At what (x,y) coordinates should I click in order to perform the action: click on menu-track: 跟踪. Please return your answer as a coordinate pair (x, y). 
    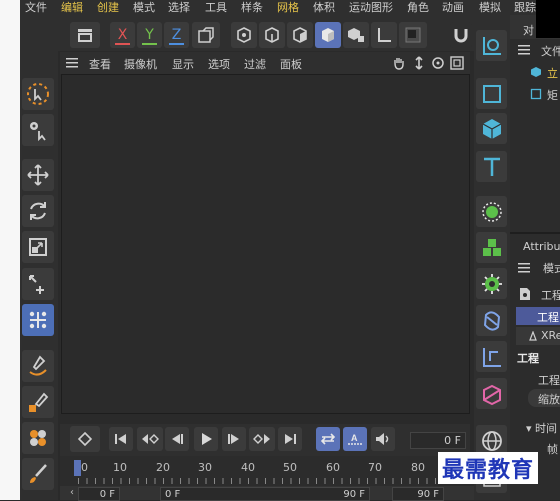
    Looking at the image, I should click on (525, 7).